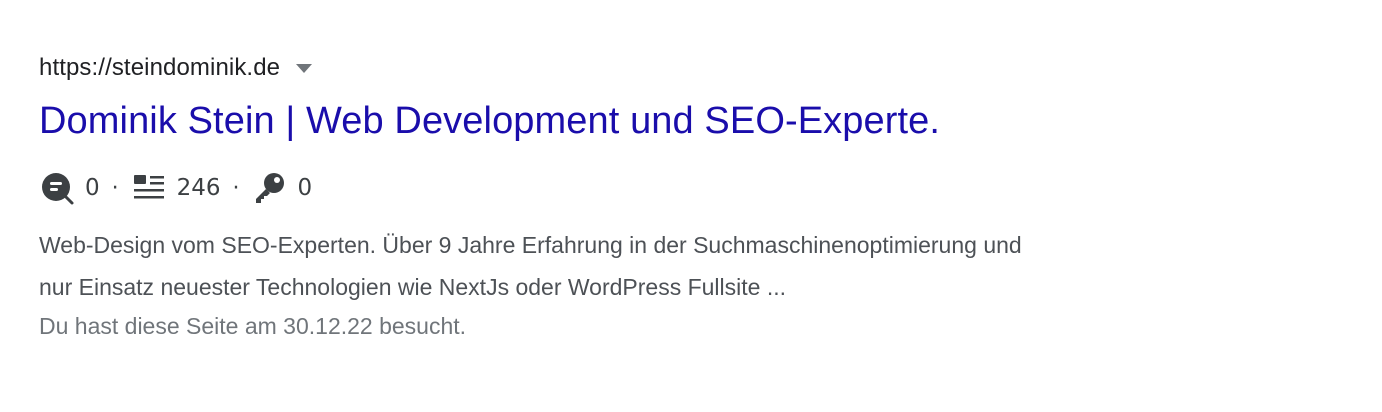  What do you see at coordinates (57, 188) in the screenshot?
I see `comment-search-icon` at bounding box center [57, 188].